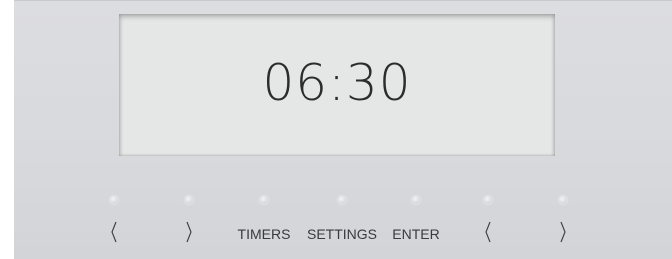 The image size is (672, 259). I want to click on panel-top-edge, so click(343, 0).